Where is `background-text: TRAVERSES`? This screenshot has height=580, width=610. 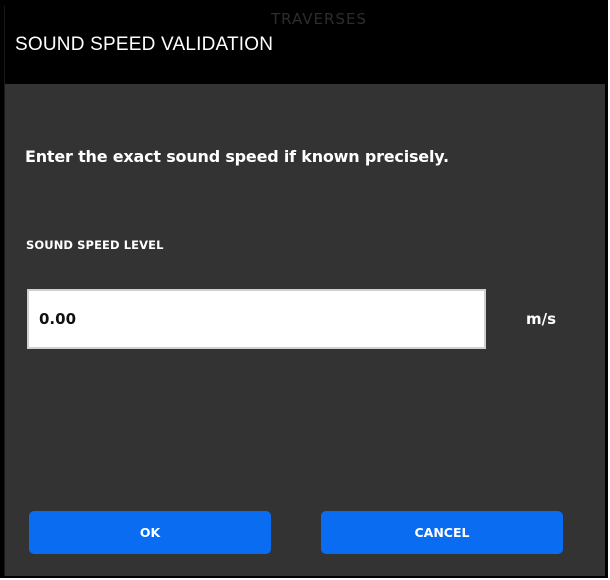 background-text: TRAVERSES is located at coordinates (319, 19).